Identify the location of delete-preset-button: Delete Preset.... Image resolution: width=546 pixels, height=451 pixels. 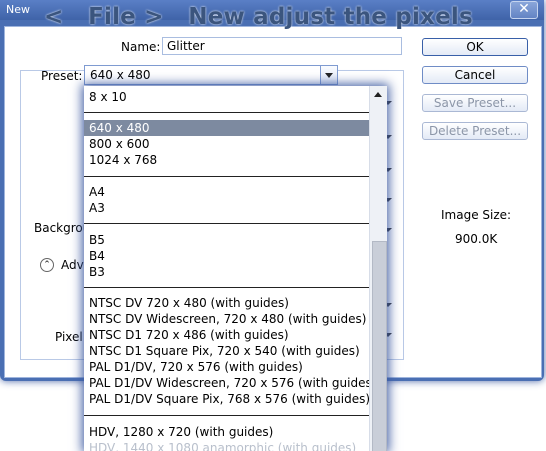
(475, 131).